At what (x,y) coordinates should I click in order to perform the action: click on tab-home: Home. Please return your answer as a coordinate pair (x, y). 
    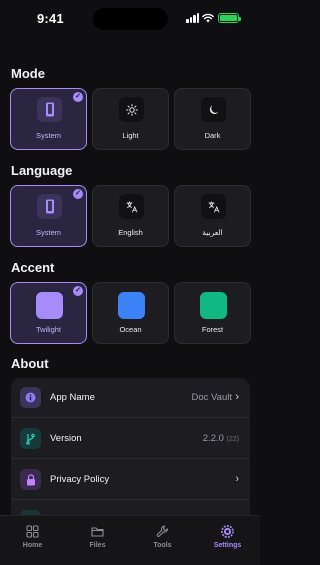
    Looking at the image, I should click on (32, 540).